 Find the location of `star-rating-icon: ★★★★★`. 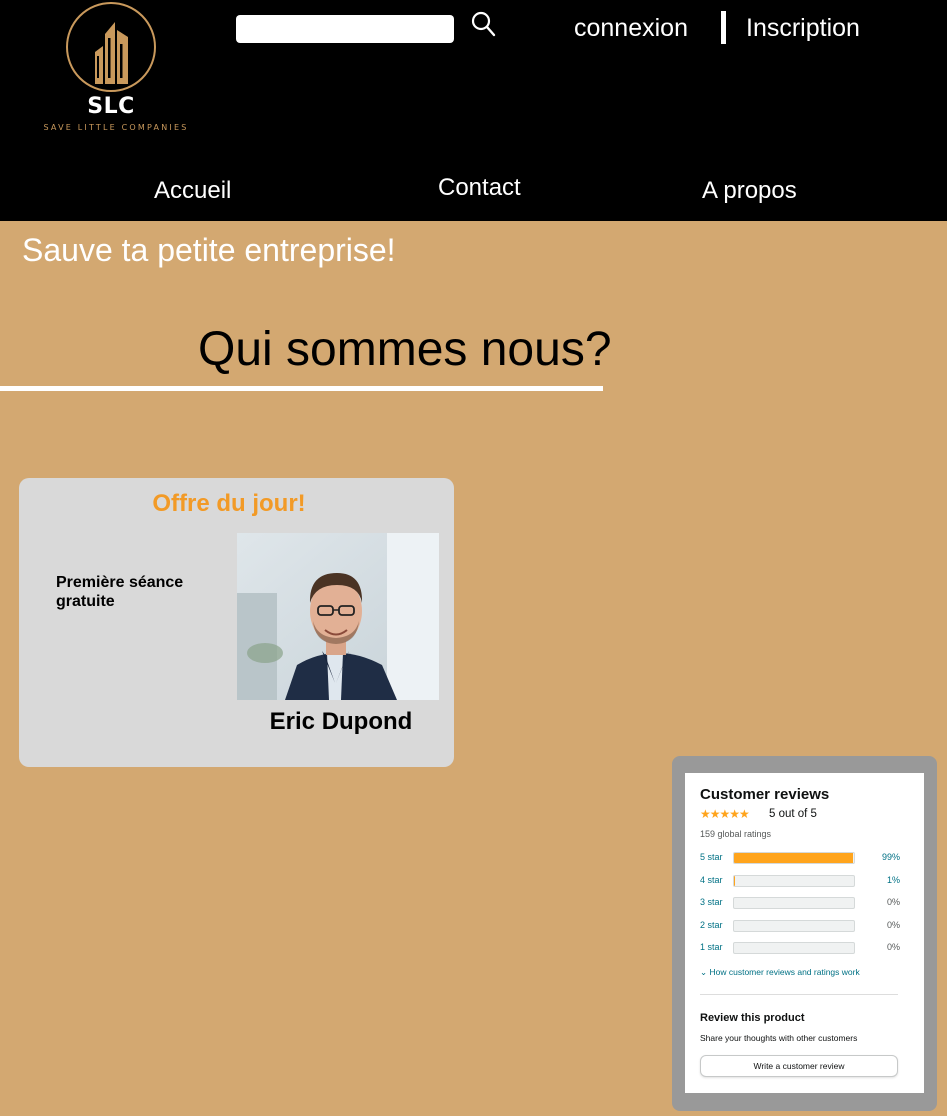

star-rating-icon: ★★★★★ is located at coordinates (725, 814).